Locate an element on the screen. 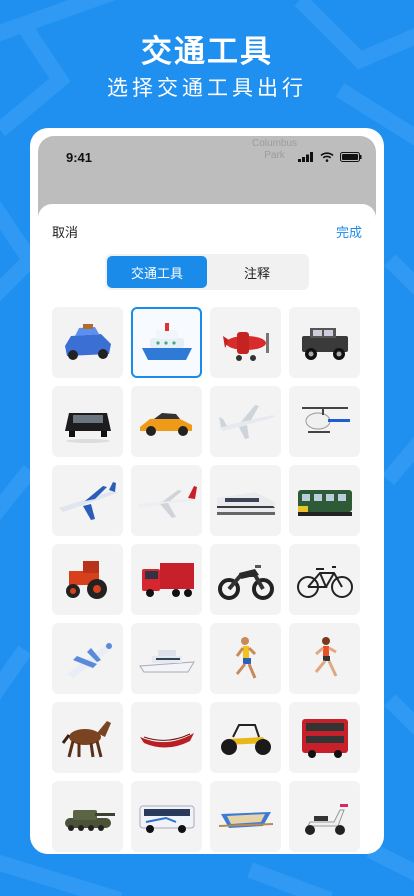 The width and height of the screenshot is (414, 896). map-label: Columbus Park is located at coordinates (274, 150).